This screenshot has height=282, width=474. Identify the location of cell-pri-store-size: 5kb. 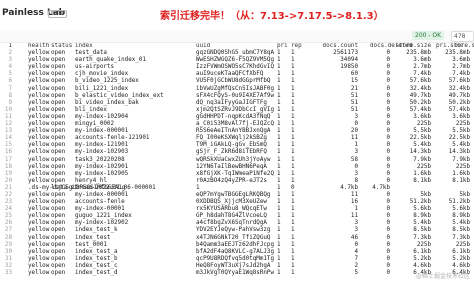
(464, 194).